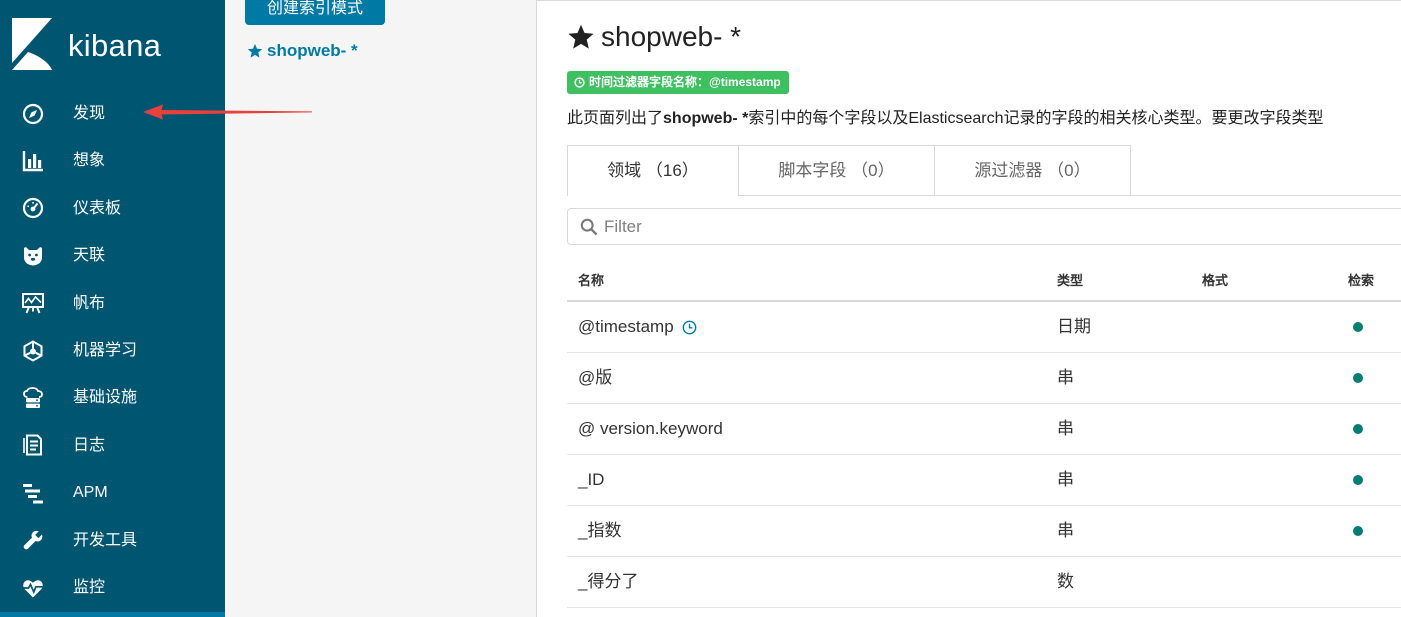  Describe the element at coordinates (89, 161) in the screenshot. I see `nav-item-label: 想象` at that location.